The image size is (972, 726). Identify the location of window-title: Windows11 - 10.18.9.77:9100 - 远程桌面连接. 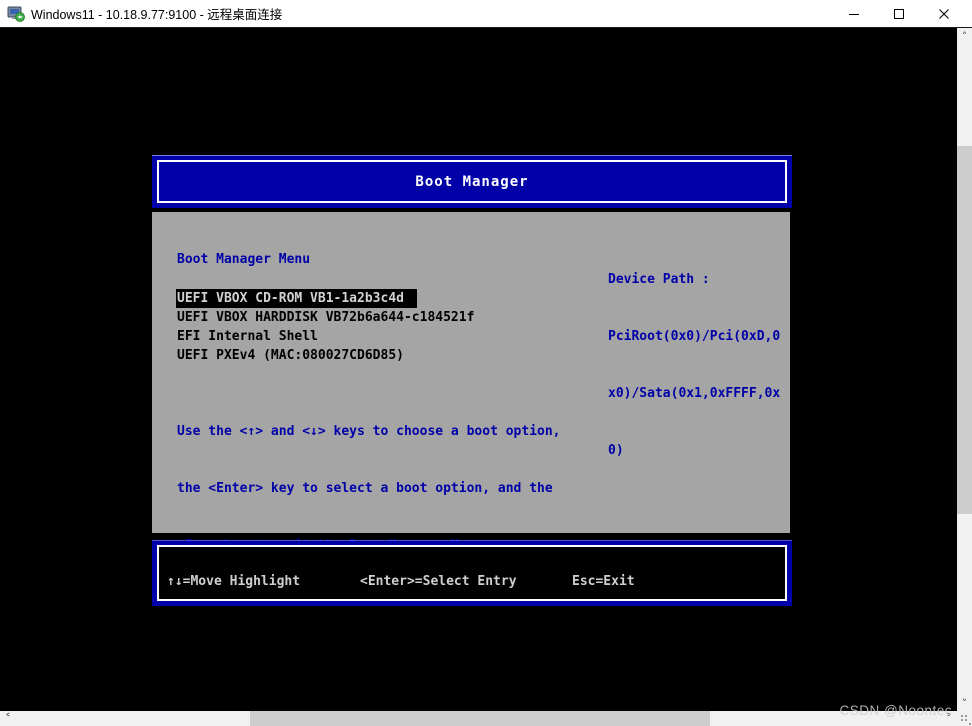
(157, 15).